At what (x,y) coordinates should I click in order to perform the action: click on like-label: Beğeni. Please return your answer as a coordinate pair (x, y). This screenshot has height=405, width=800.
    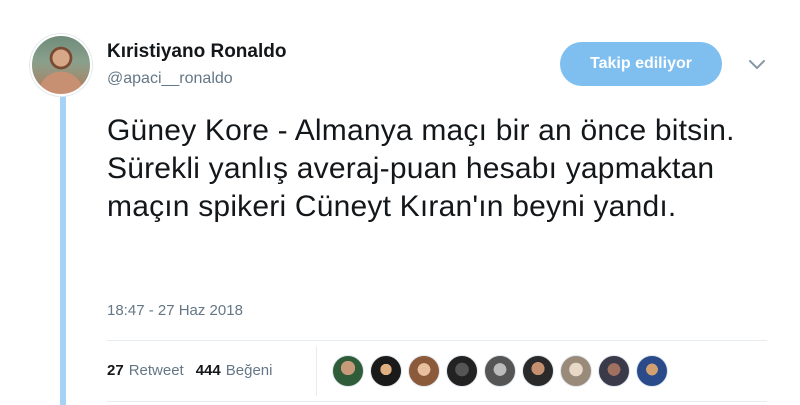
    Looking at the image, I should click on (249, 370).